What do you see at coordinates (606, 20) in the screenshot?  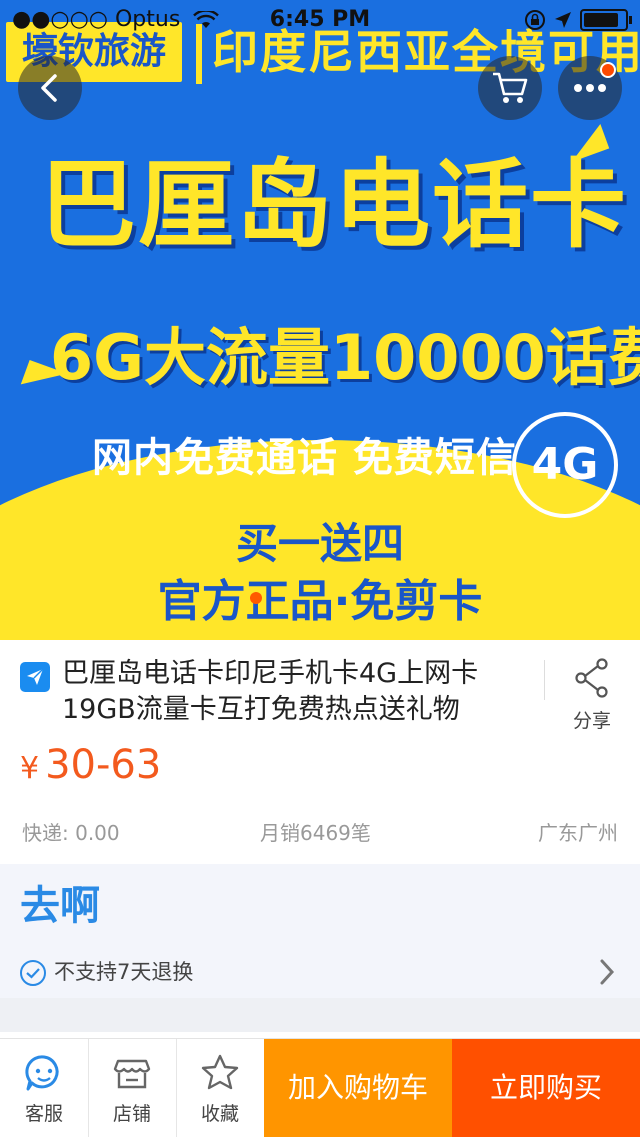 I see `battery-icon` at bounding box center [606, 20].